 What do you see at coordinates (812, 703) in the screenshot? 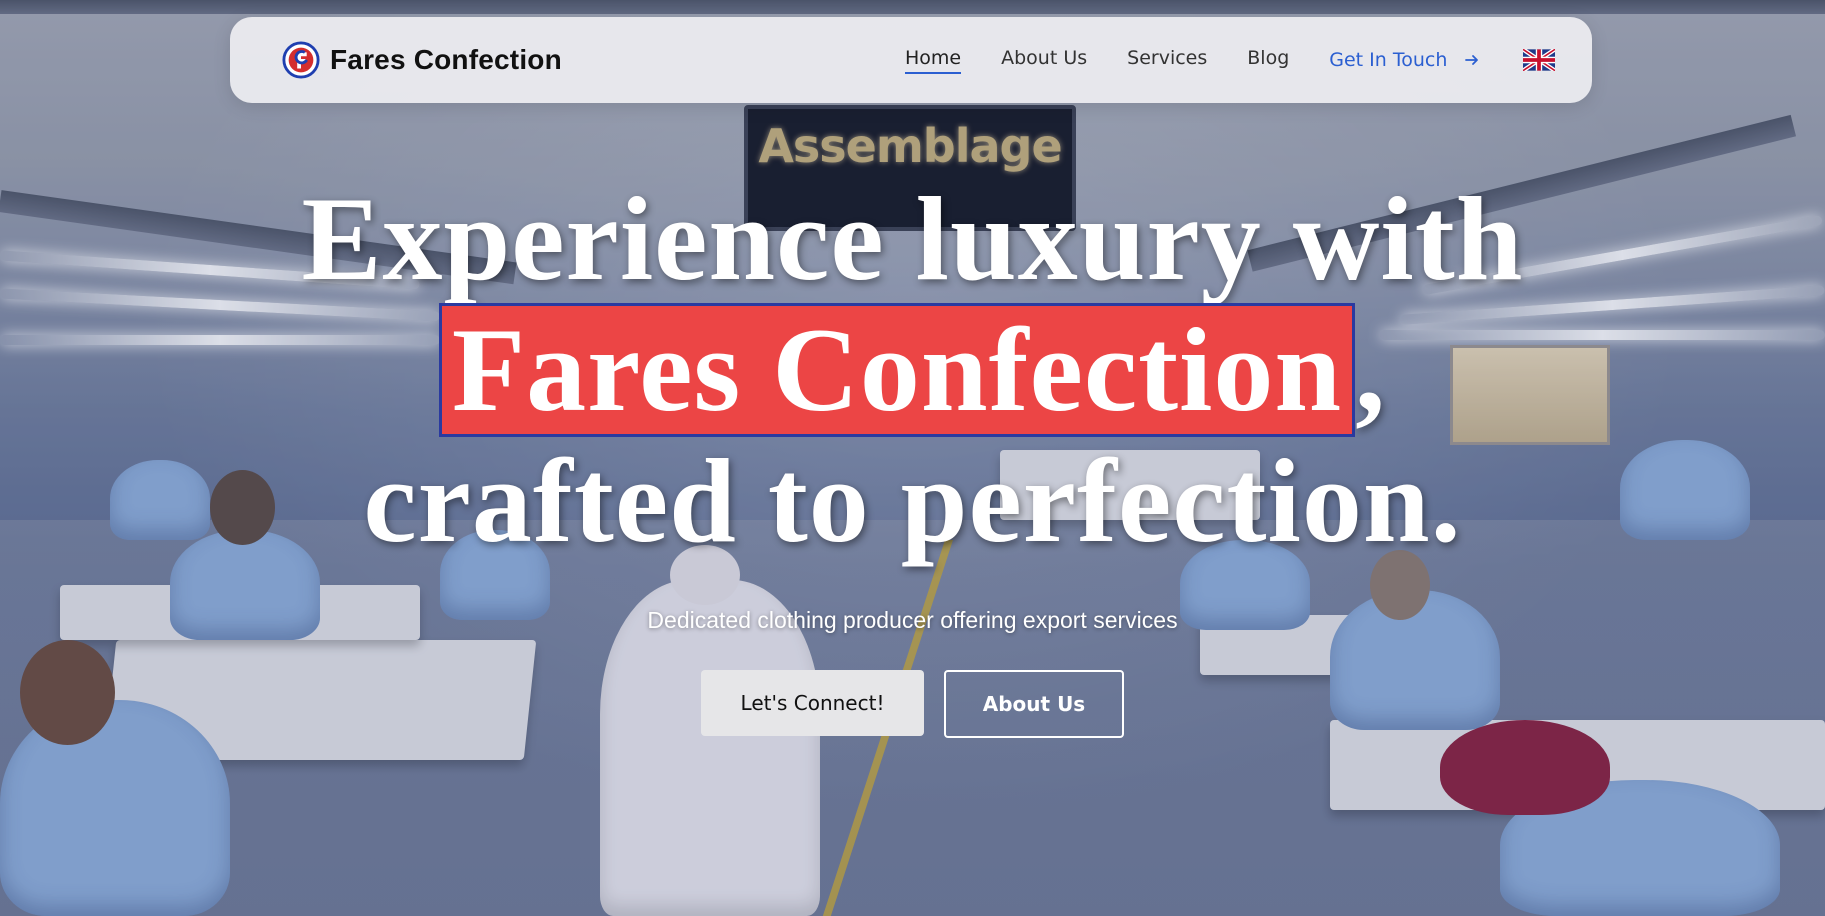
I see `lets-connect-button: Let's Connect!` at bounding box center [812, 703].